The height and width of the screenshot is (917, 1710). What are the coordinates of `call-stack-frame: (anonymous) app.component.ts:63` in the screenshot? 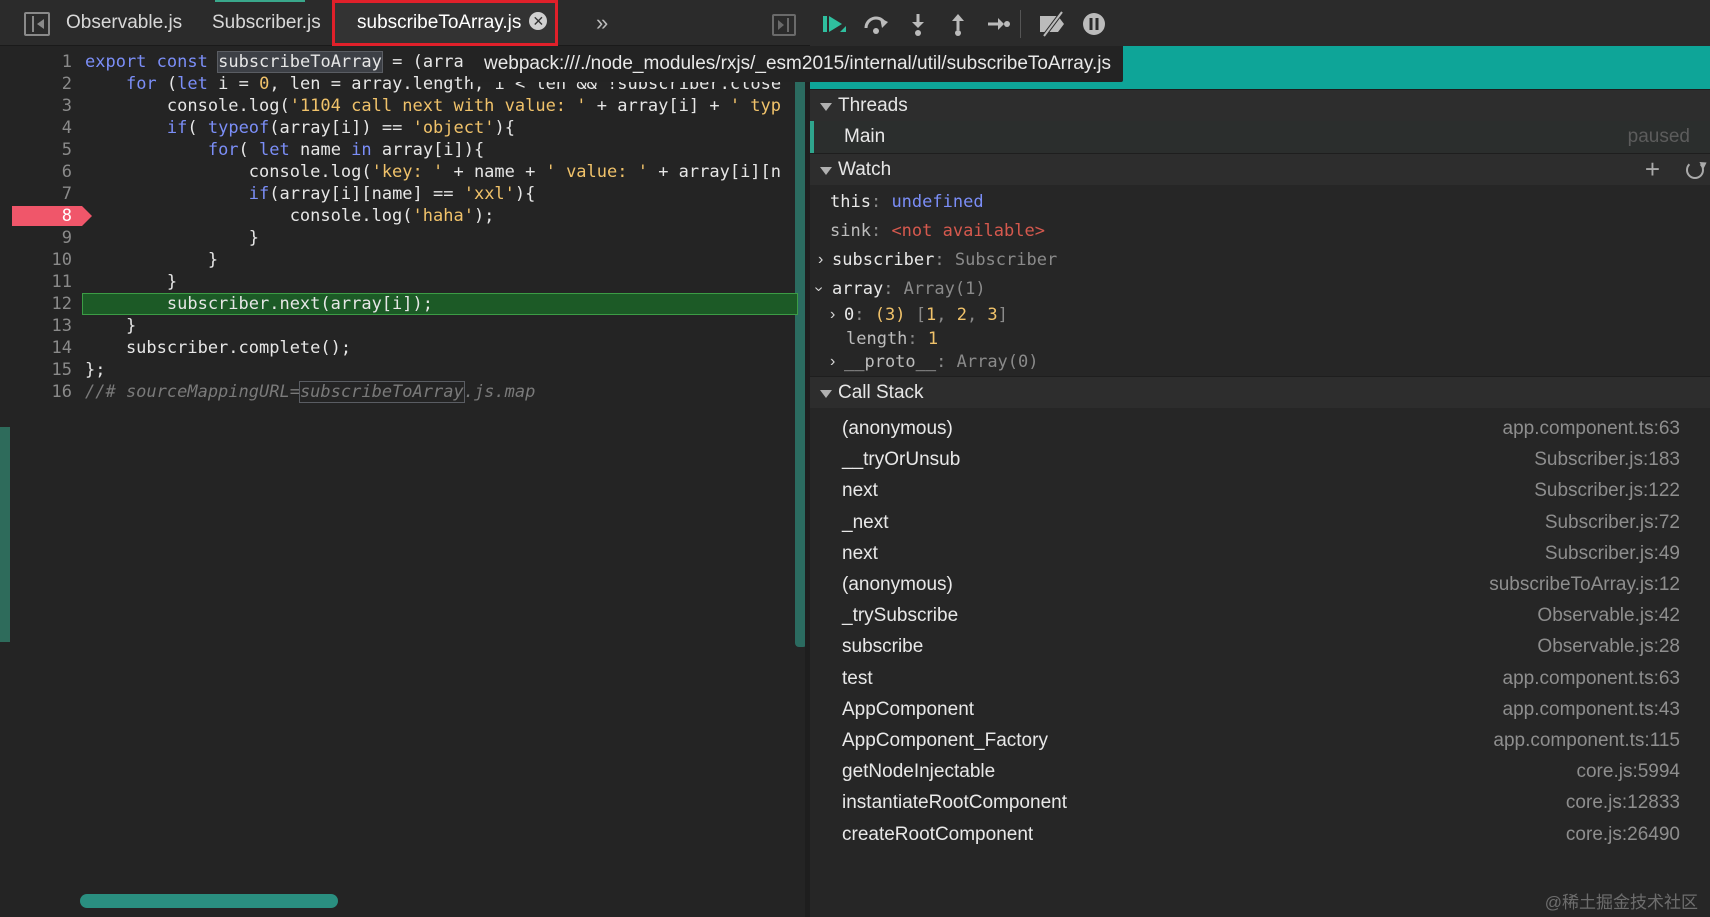 It's located at (1260, 429).